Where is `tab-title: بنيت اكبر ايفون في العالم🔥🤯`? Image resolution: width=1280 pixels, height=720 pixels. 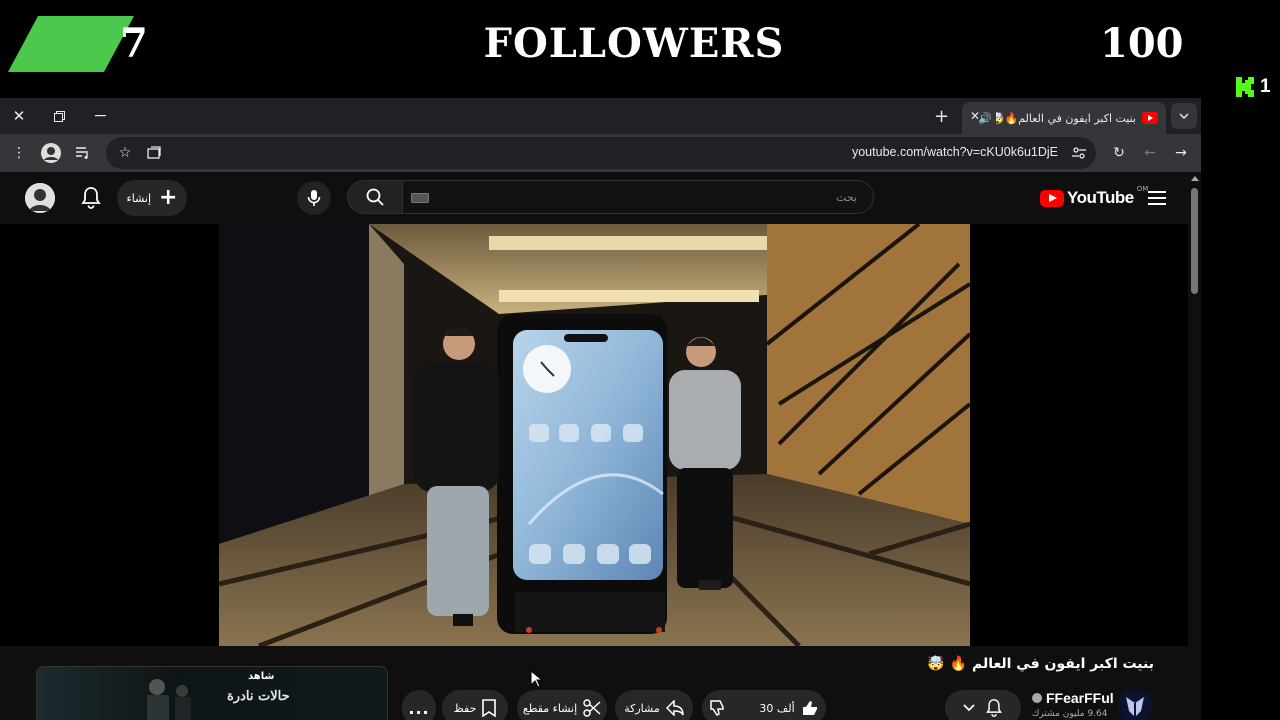
tab-title: بنيت اكبر ايفون في العالم🔥🤯 is located at coordinates (1066, 118).